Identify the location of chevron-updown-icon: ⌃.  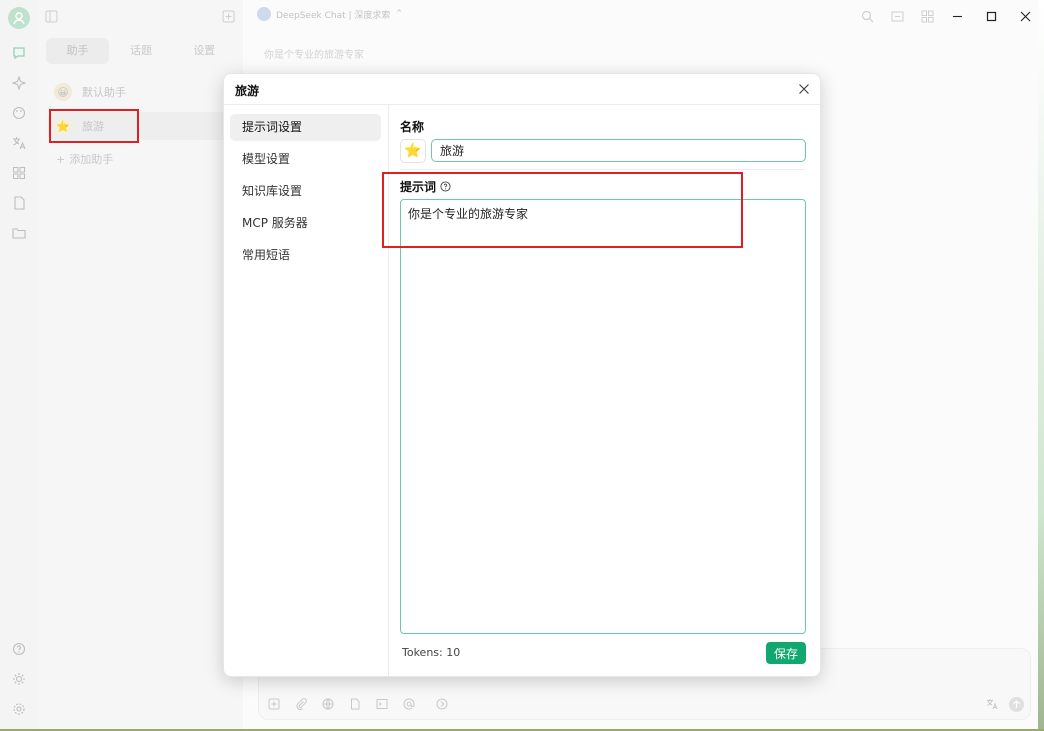
(399, 14).